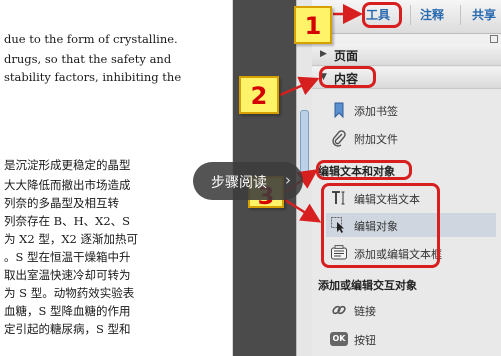  Describe the element at coordinates (67, 329) in the screenshot. I see `doc-line: 定引起的糖尿病，S 型和` at that location.